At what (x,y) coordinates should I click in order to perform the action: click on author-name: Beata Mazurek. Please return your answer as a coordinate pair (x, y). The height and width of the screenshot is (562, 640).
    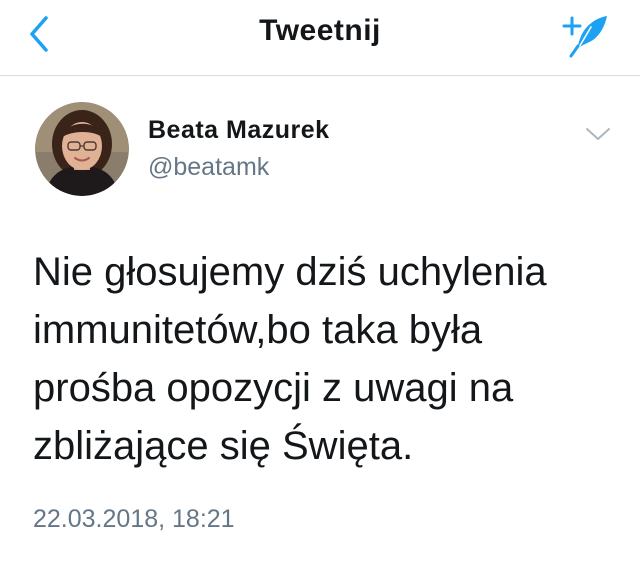
    Looking at the image, I should click on (239, 130).